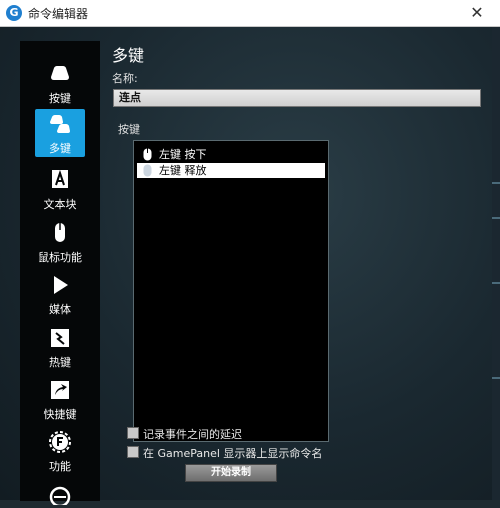 This screenshot has width=500, height=508. I want to click on sidebar-item-shortcut: 快捷键, so click(60, 401).